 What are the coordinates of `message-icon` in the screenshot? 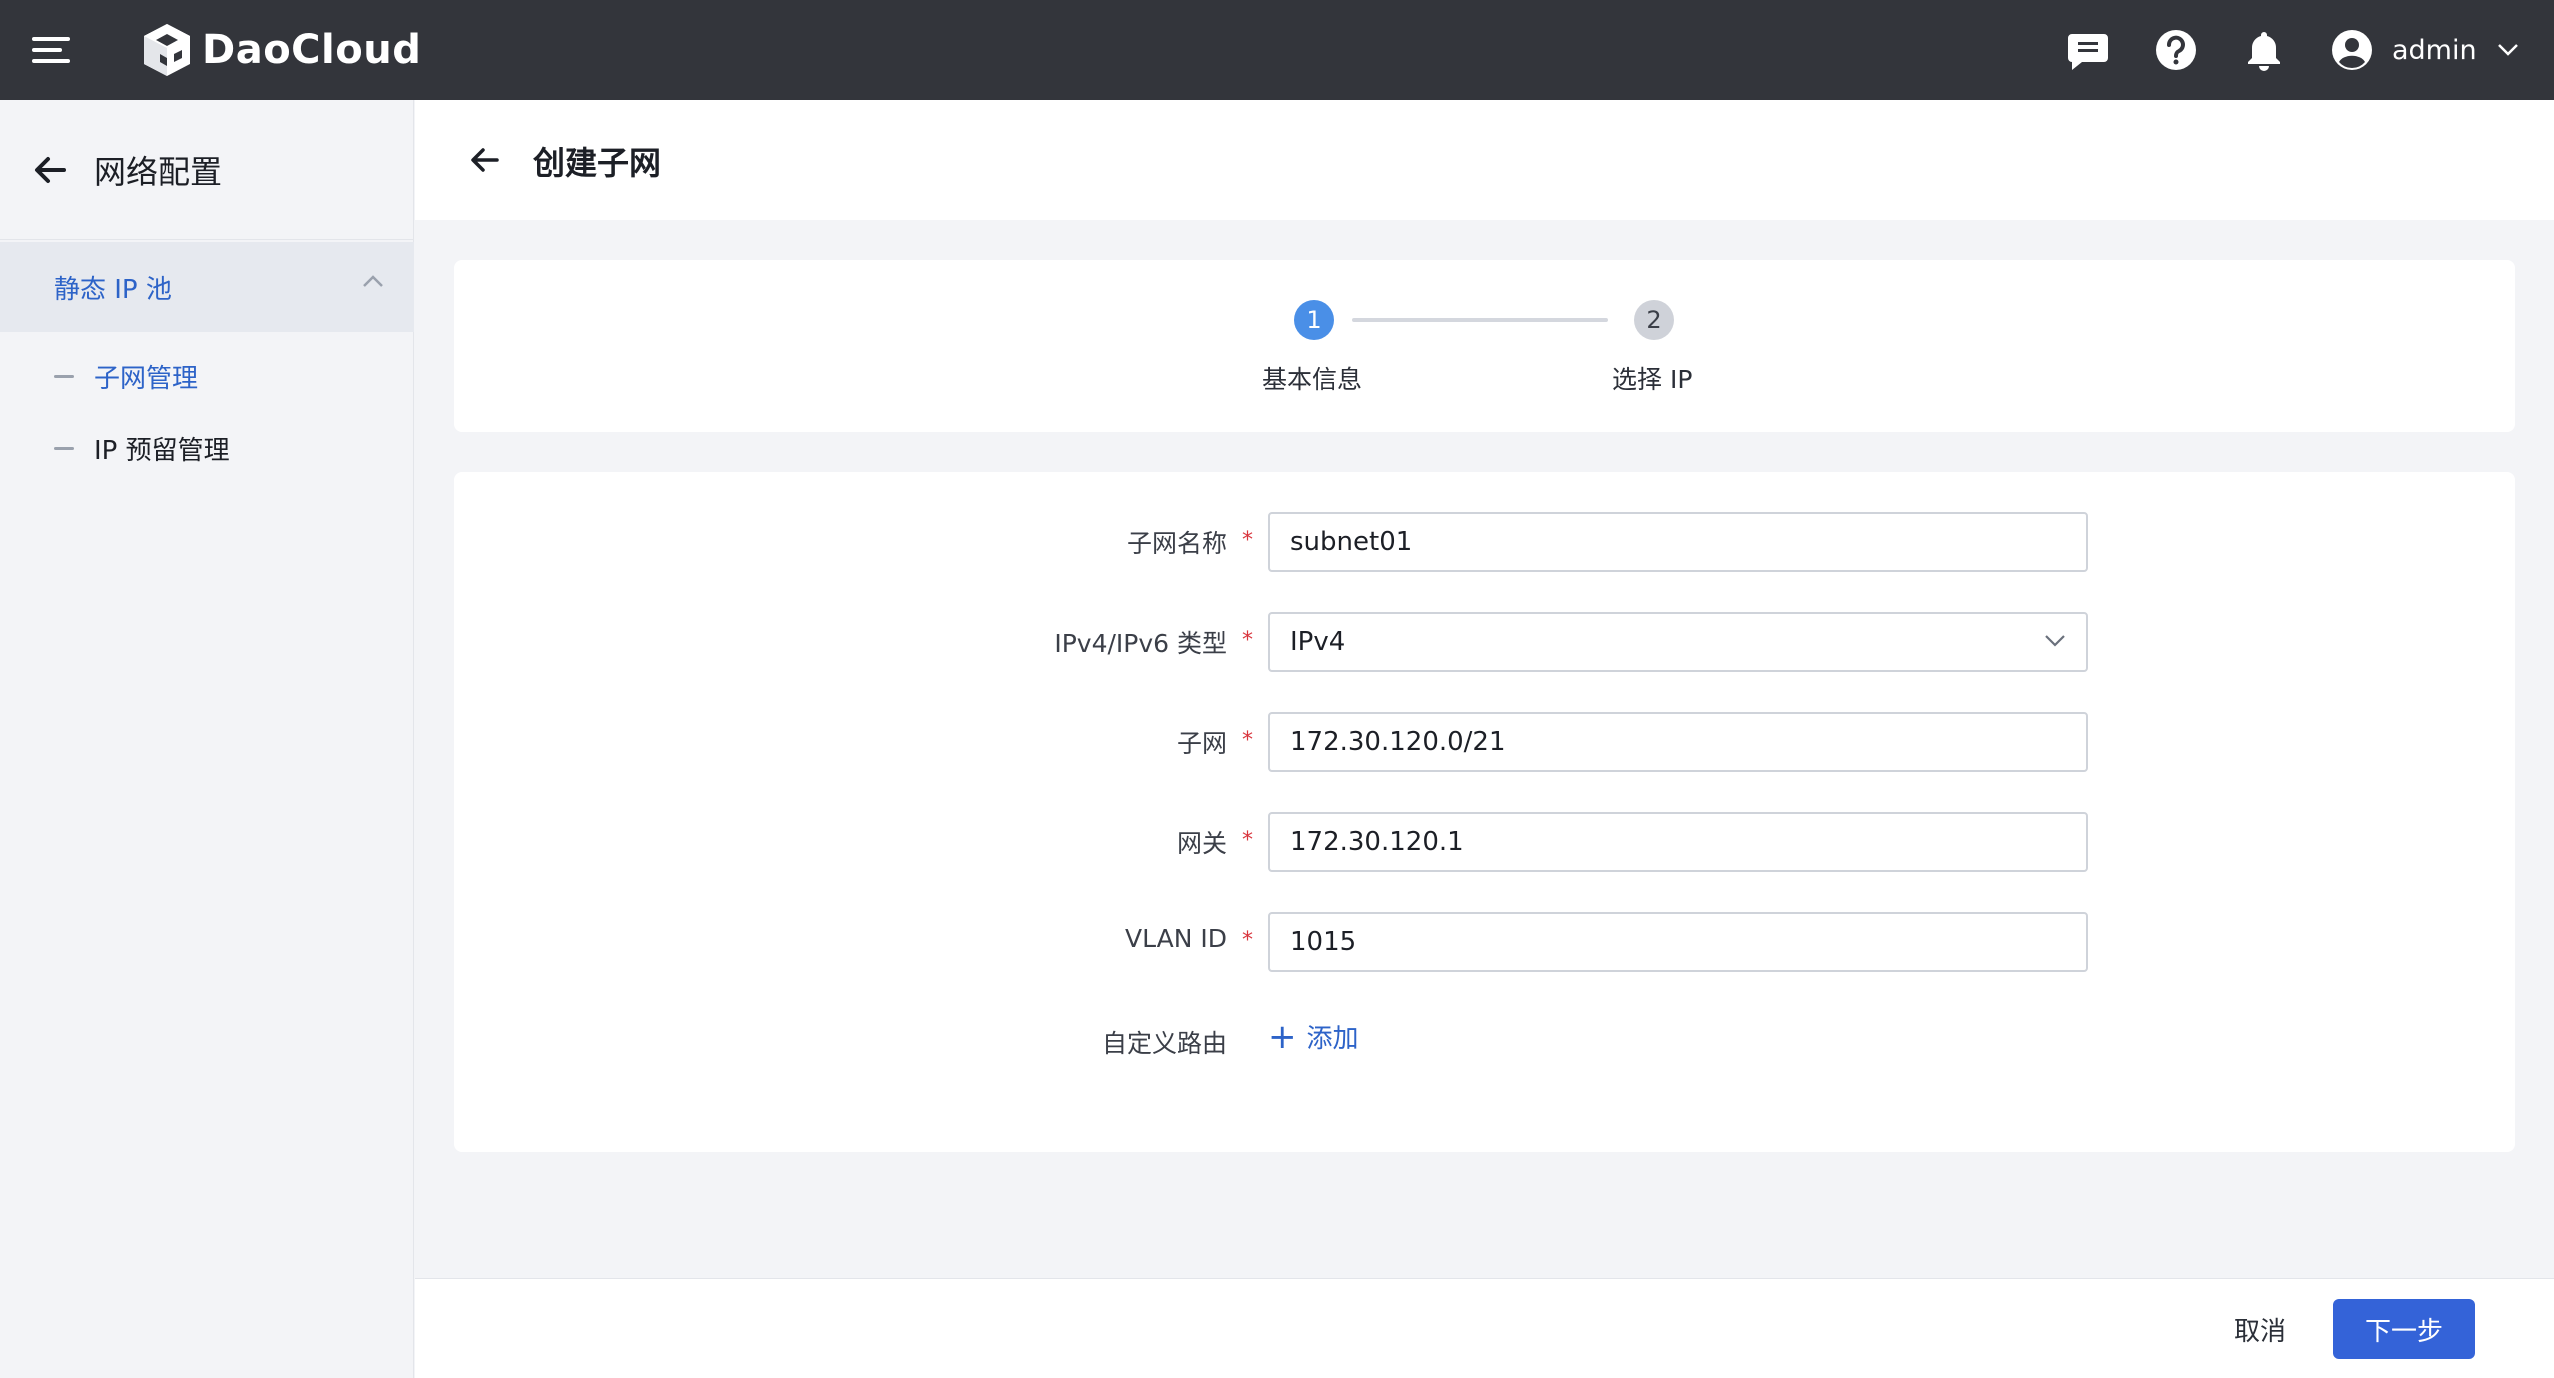 It's located at (2088, 50).